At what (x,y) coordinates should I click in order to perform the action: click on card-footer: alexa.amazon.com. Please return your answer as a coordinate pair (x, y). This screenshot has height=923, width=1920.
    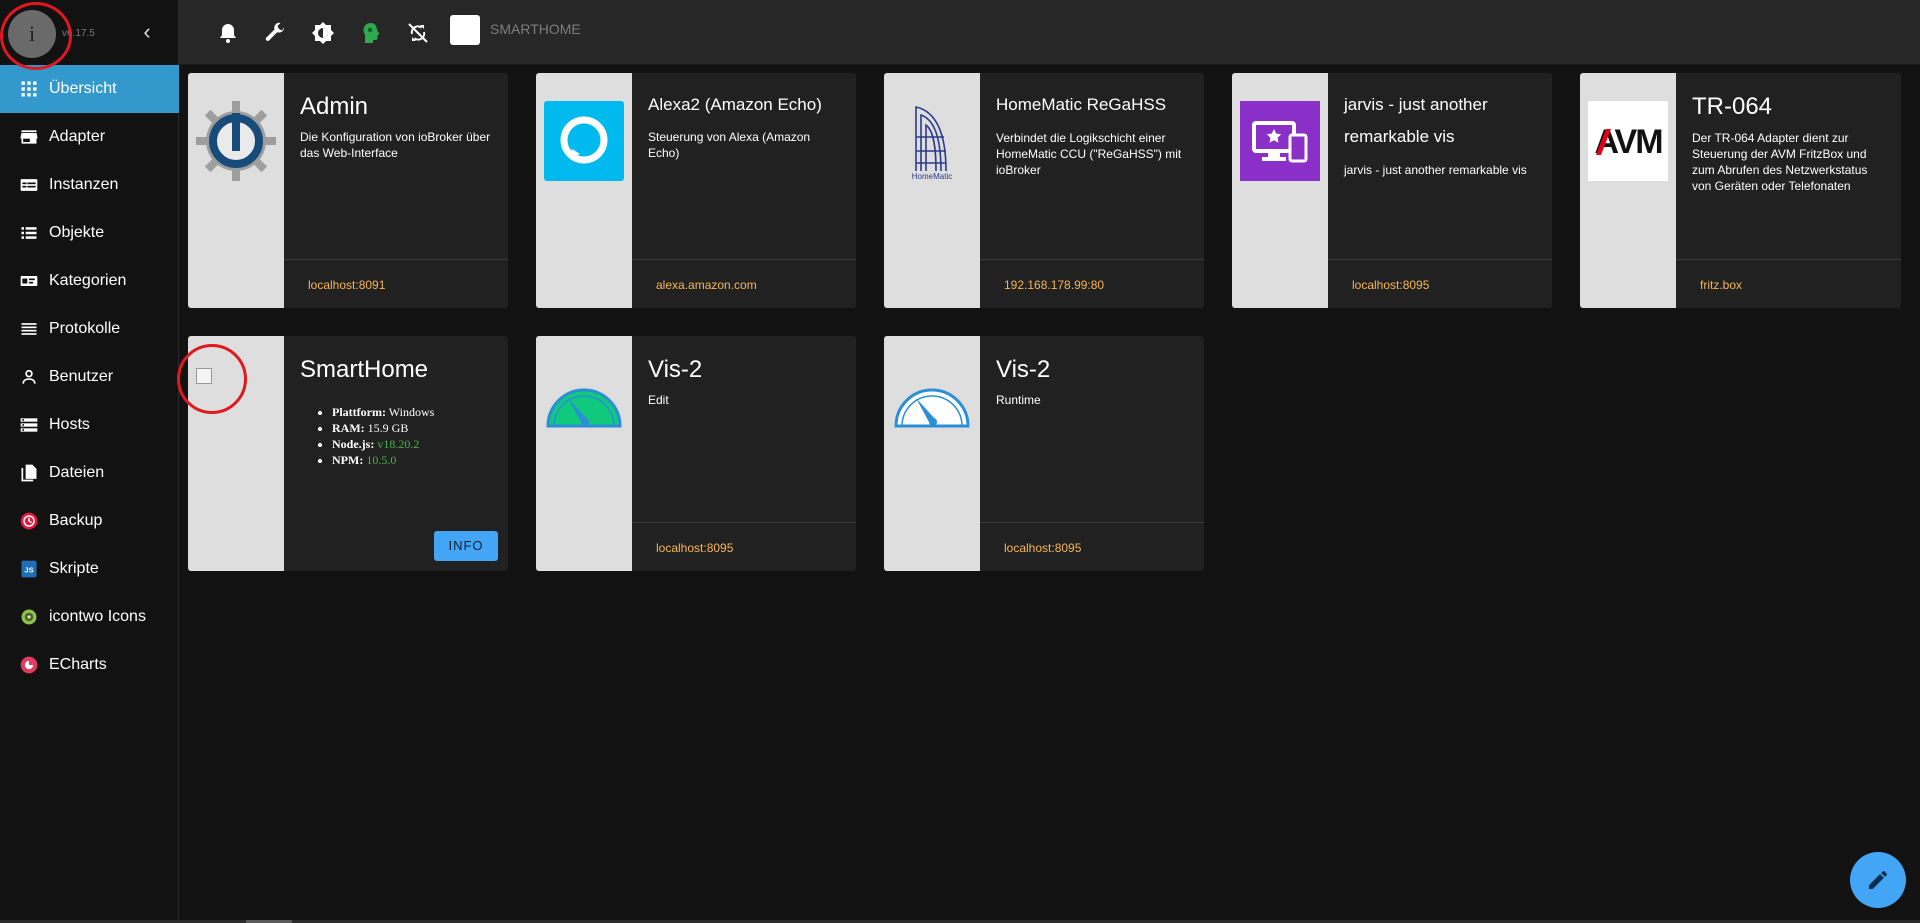
    Looking at the image, I should click on (744, 283).